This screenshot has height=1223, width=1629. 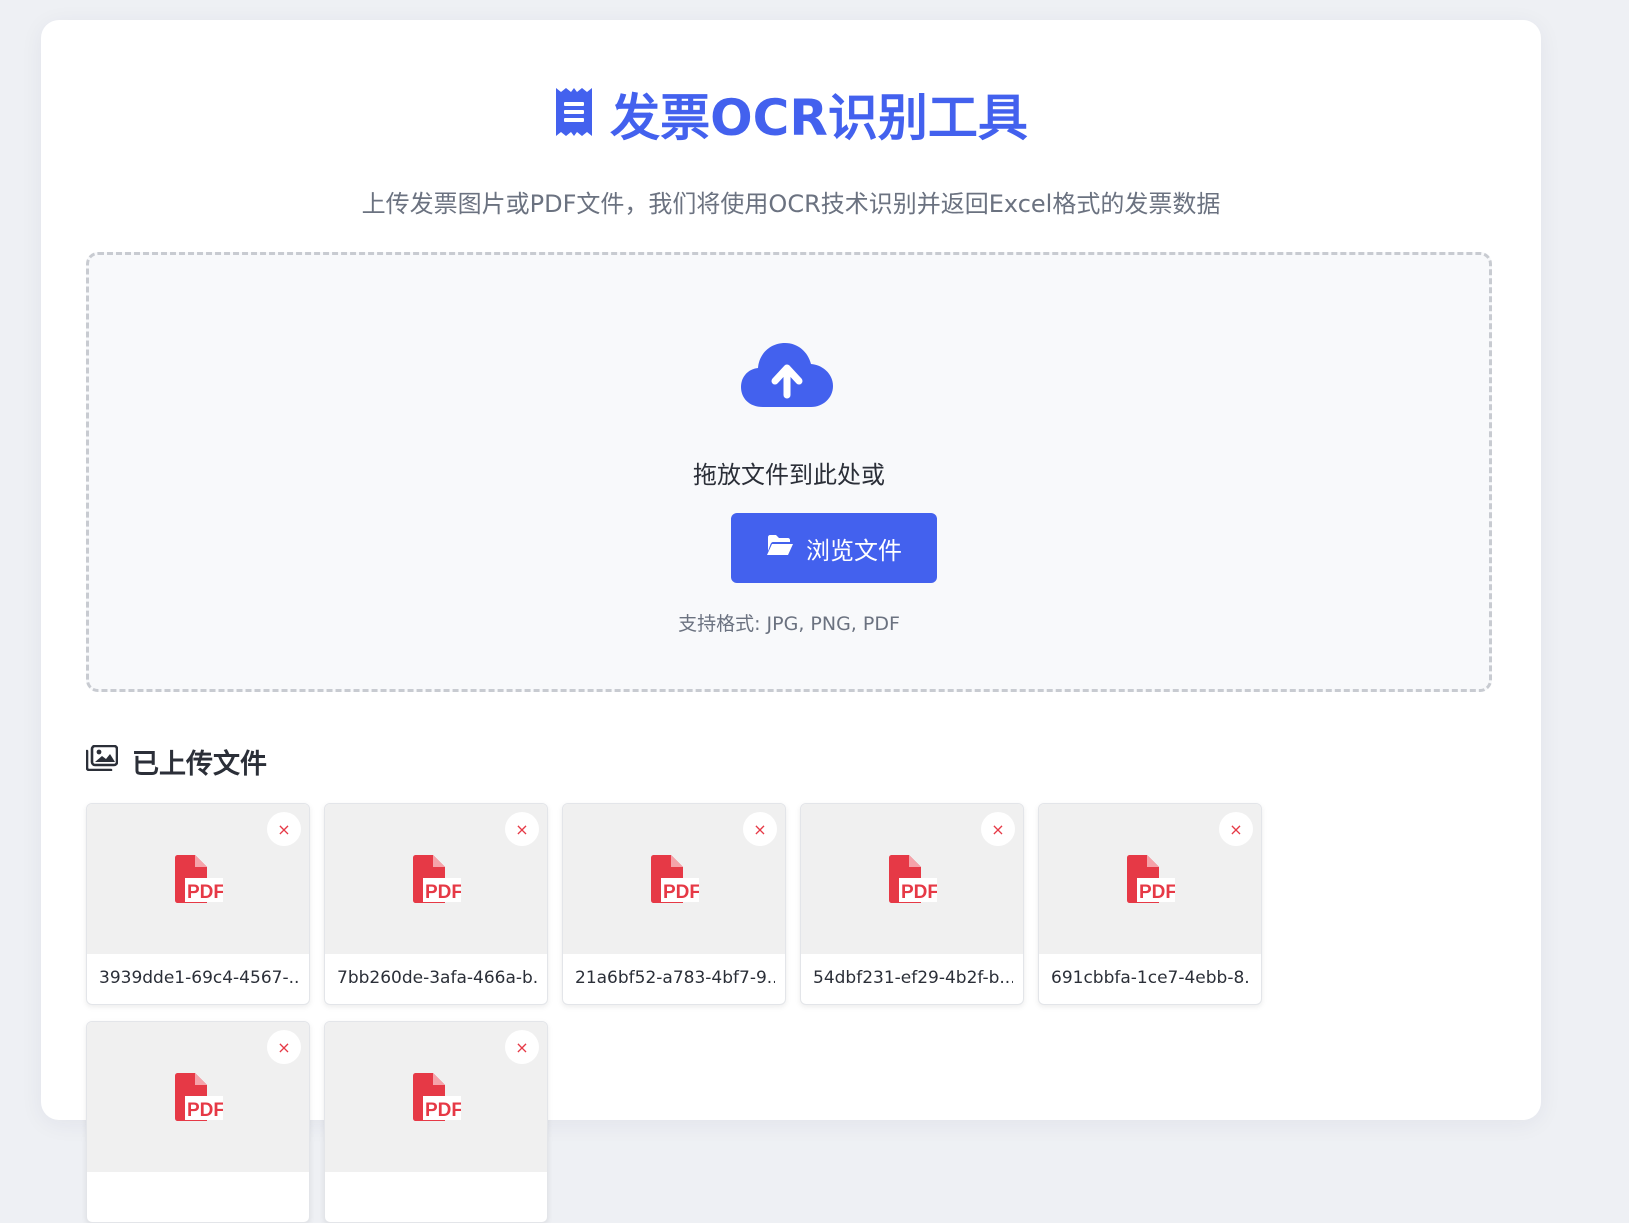 I want to click on images-icon, so click(x=102, y=761).